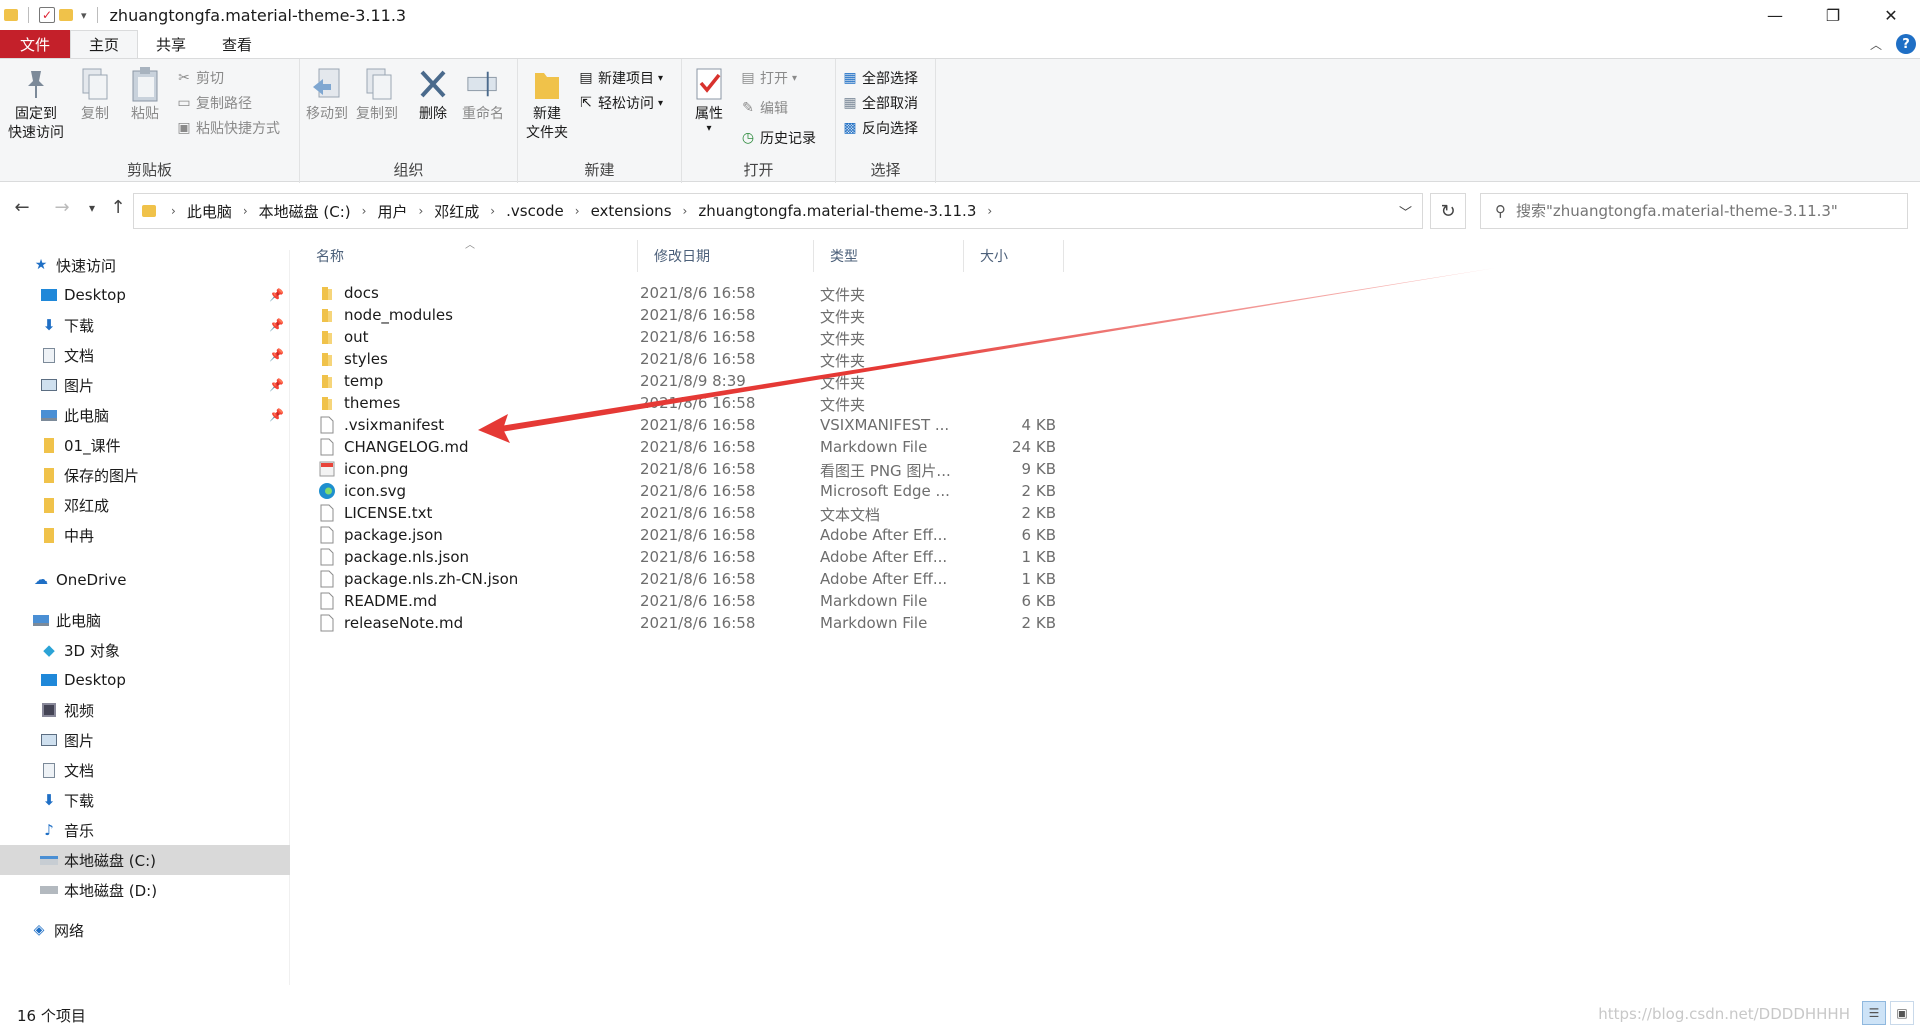 The image size is (1920, 1030). Describe the element at coordinates (145, 710) in the screenshot. I see `sidebar-item-pc: 视频` at that location.